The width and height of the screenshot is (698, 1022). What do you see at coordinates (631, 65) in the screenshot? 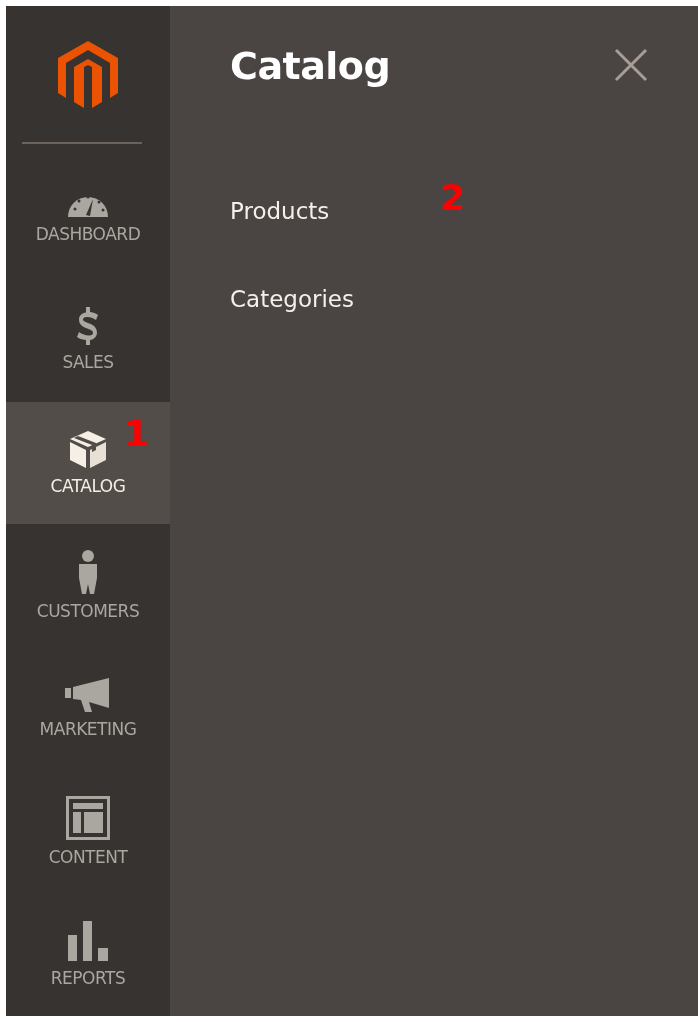
I see `close-icon` at bounding box center [631, 65].